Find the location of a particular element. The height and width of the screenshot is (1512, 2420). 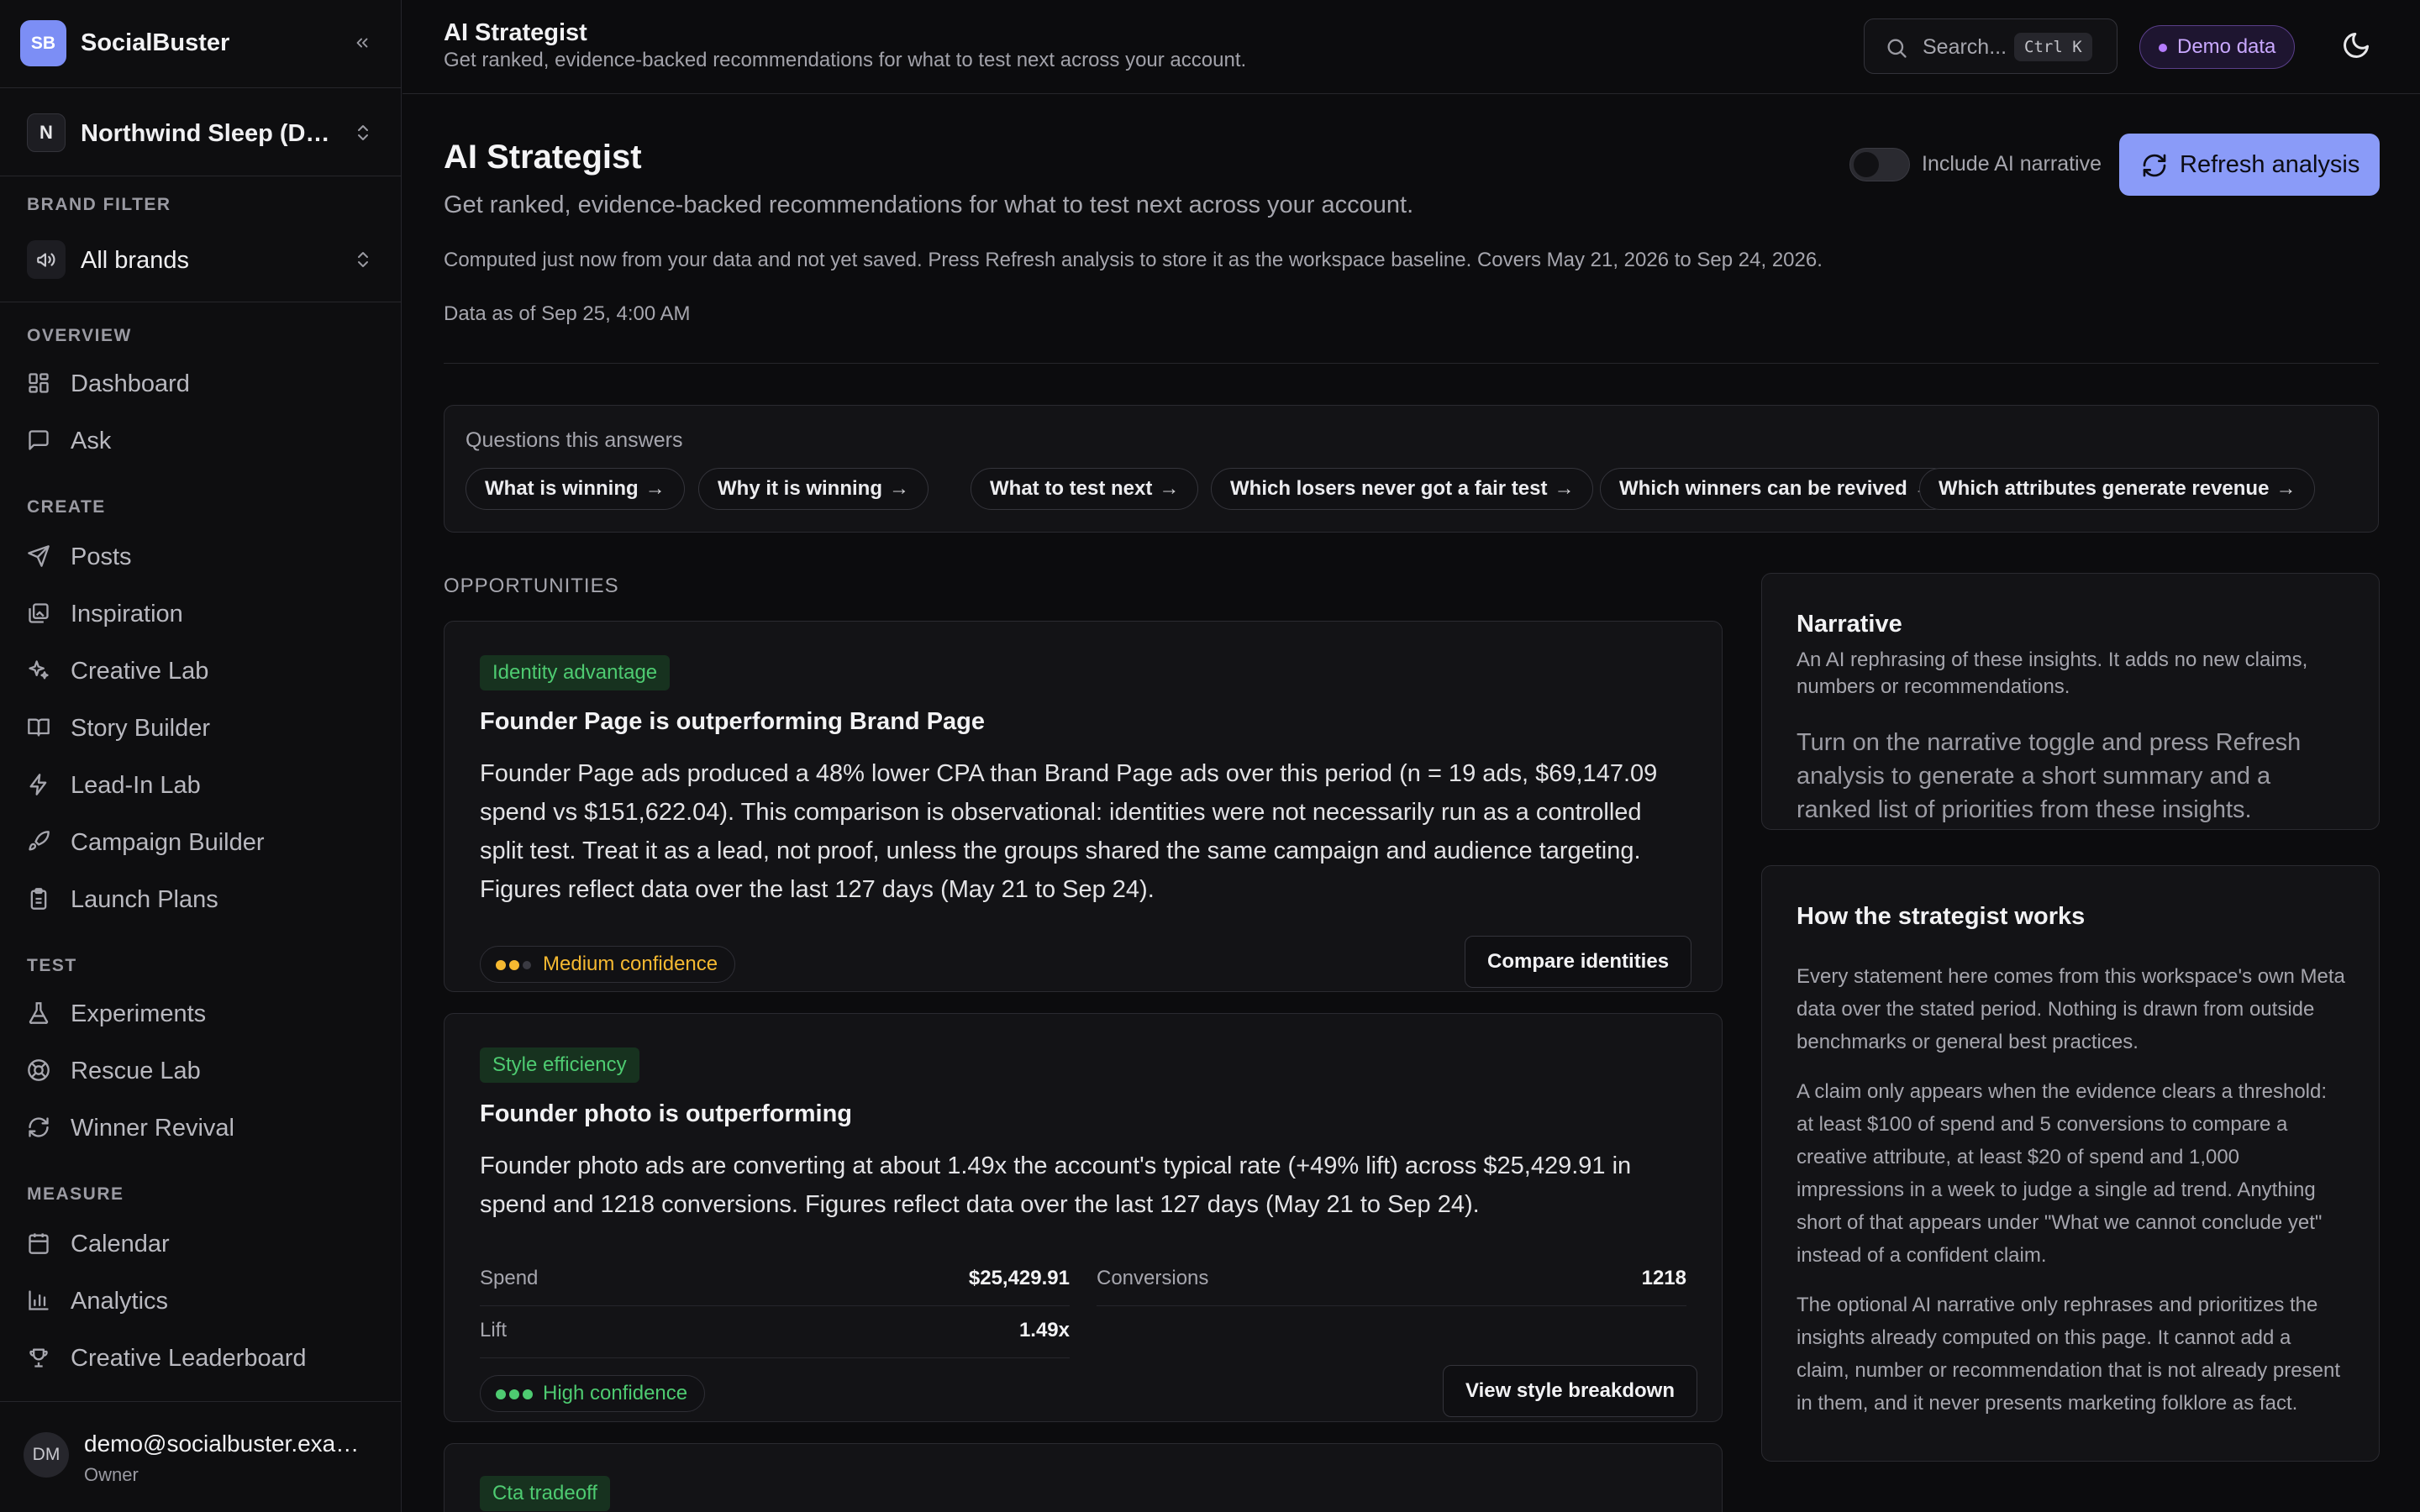

sidebar-item-label: Creative Lab is located at coordinates (140, 671).